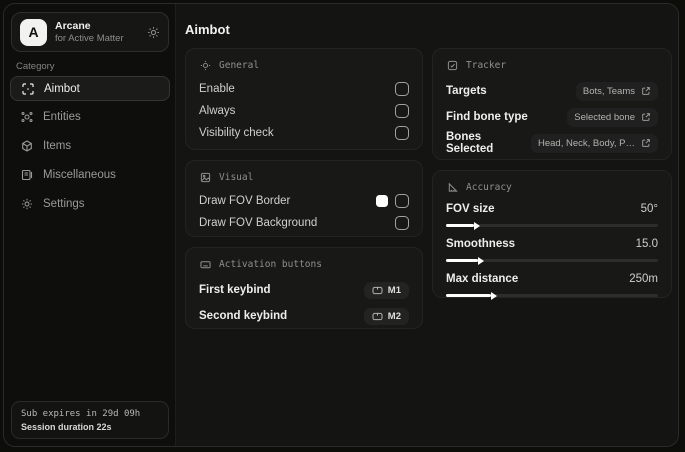 Image resolution: width=685 pixels, height=452 pixels. I want to click on select-value: Bots, Teams, so click(608, 91).